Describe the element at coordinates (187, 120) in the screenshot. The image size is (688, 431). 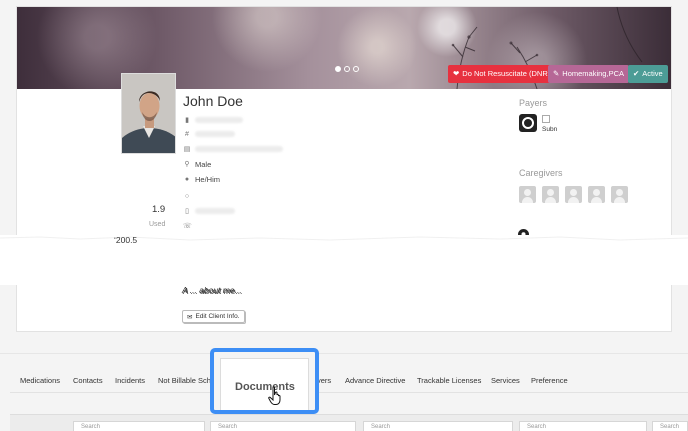
I see `bookmark-icon: ▮` at that location.